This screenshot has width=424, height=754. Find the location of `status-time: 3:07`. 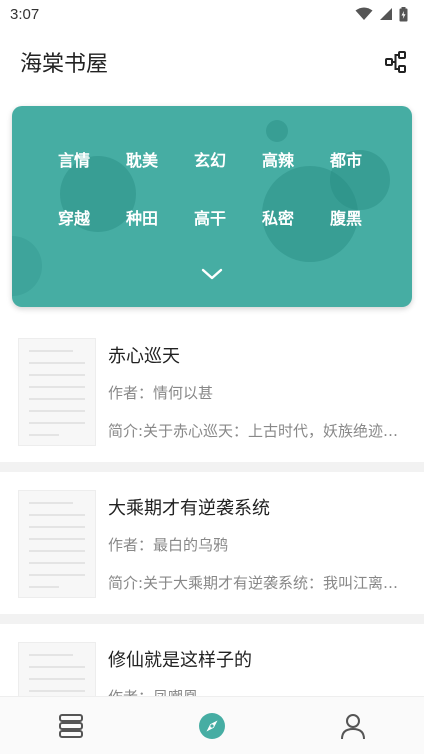

status-time: 3:07 is located at coordinates (25, 14).